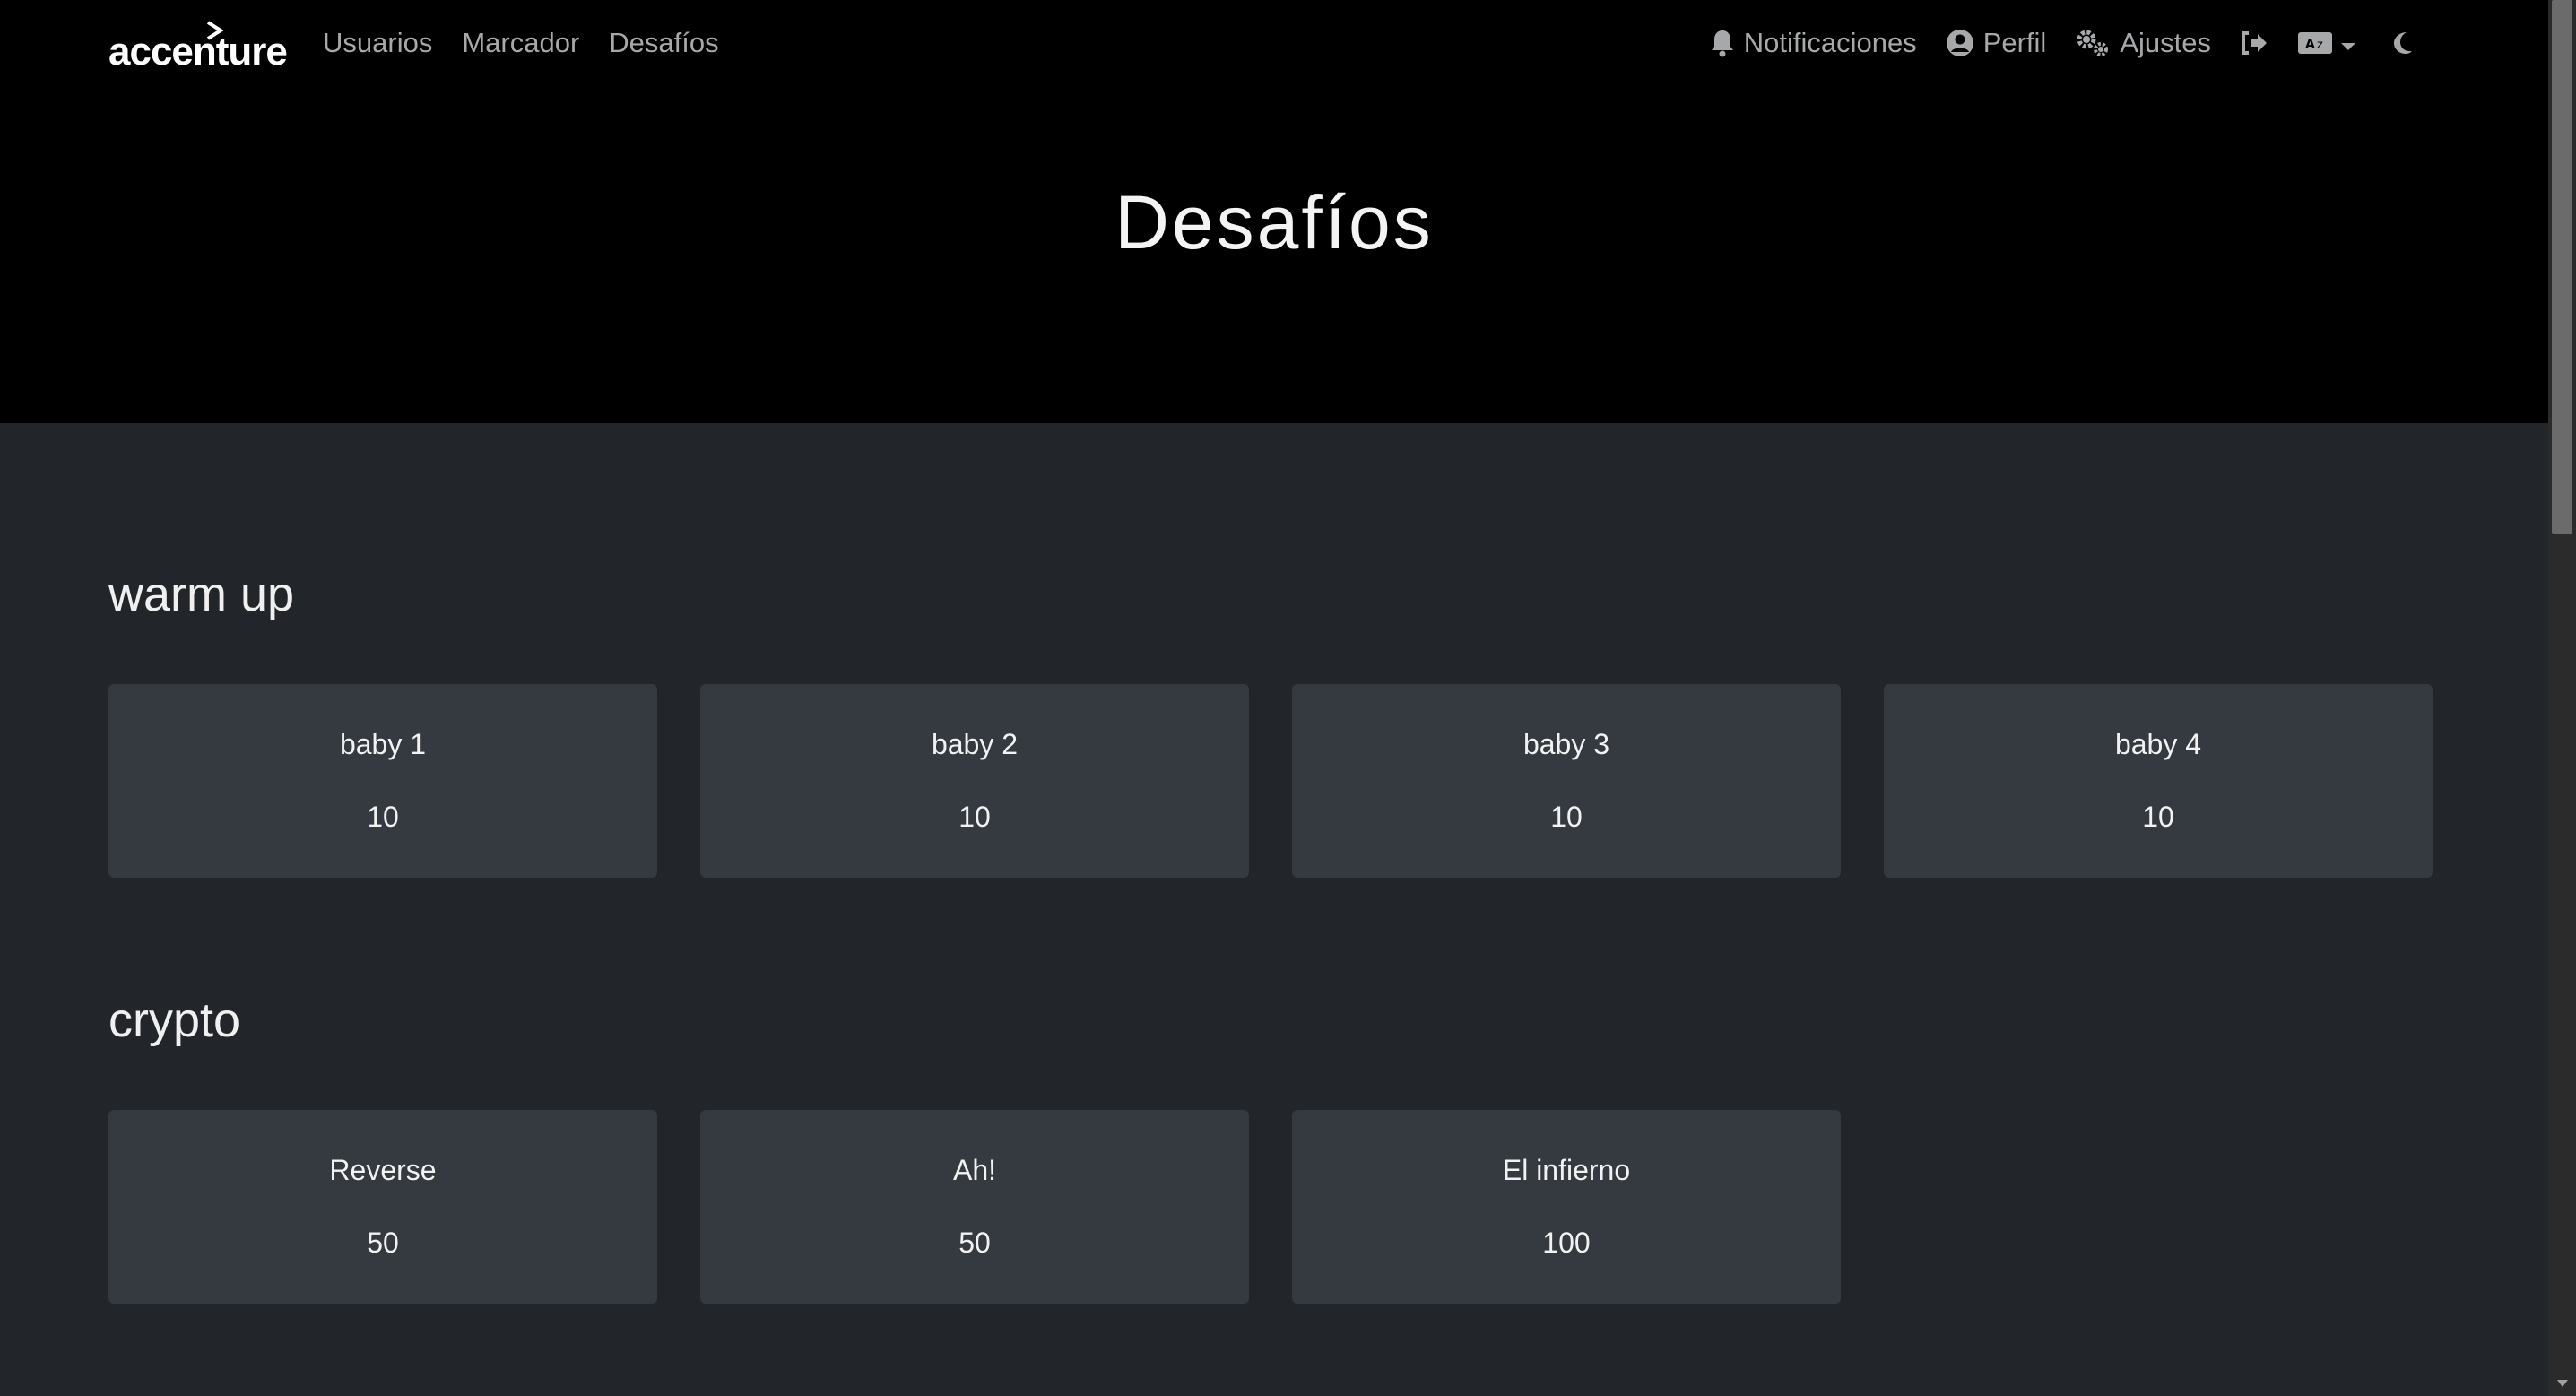 This screenshot has width=2576, height=1396. What do you see at coordinates (2562, 267) in the screenshot?
I see `scrollbar-thumb` at bounding box center [2562, 267].